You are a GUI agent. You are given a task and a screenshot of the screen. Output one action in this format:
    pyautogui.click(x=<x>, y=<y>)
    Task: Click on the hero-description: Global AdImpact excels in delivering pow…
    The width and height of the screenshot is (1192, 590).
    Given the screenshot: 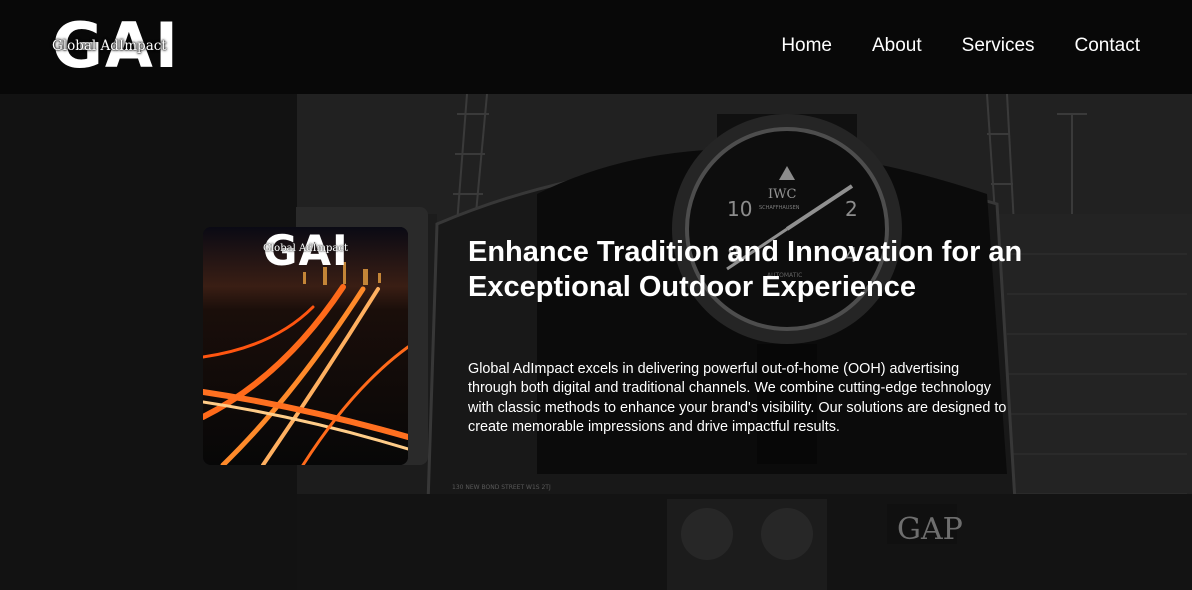 What is the action you would take?
    pyautogui.click(x=737, y=398)
    